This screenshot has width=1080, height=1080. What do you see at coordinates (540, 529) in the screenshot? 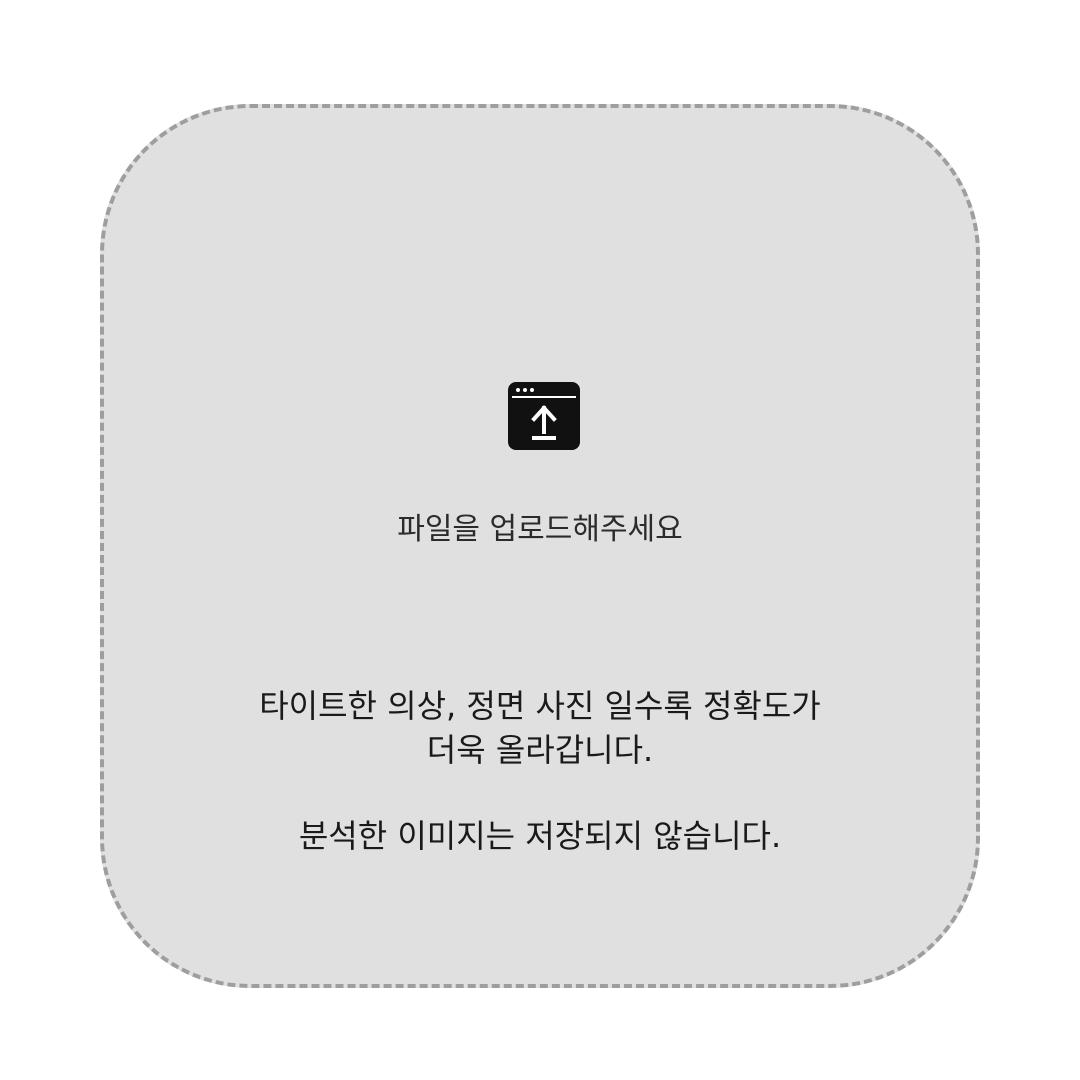
I see `upload-prompt: 파일을 업로드해주세요` at bounding box center [540, 529].